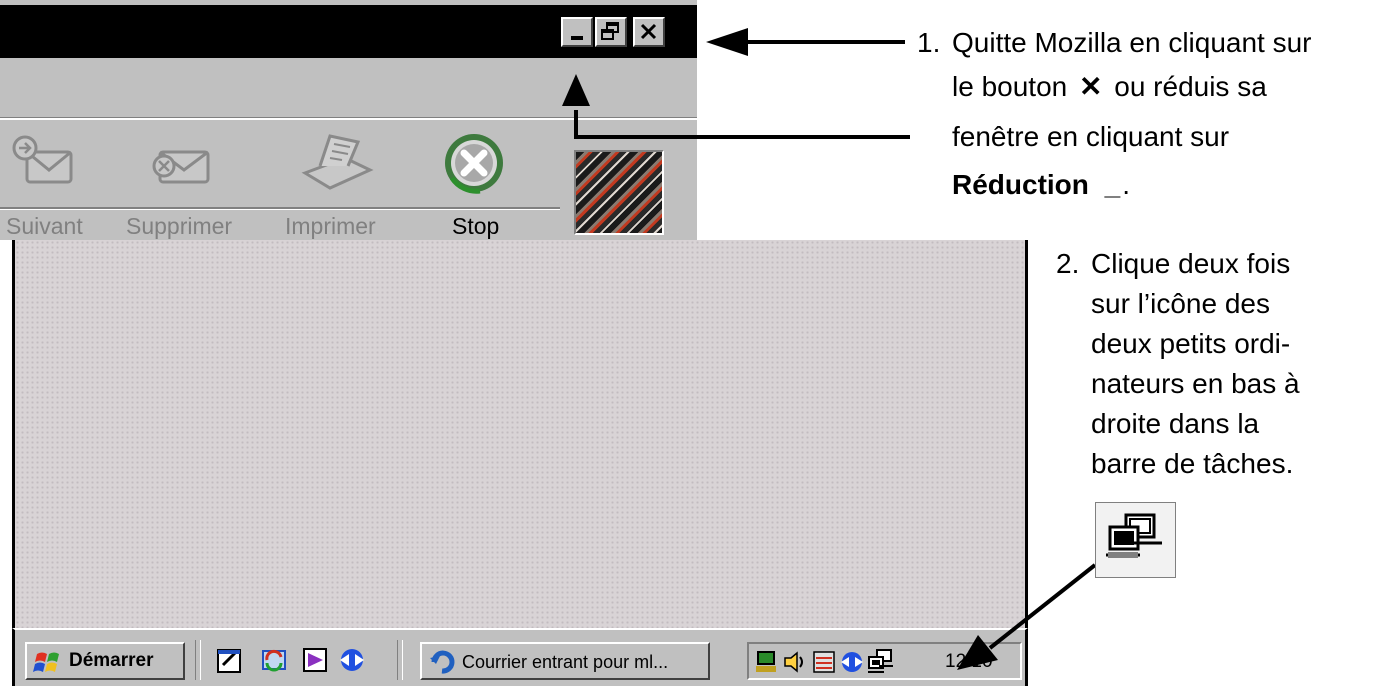 The image size is (1387, 686). Describe the element at coordinates (316, 660) in the screenshot. I see `show-desktop-icon` at that location.